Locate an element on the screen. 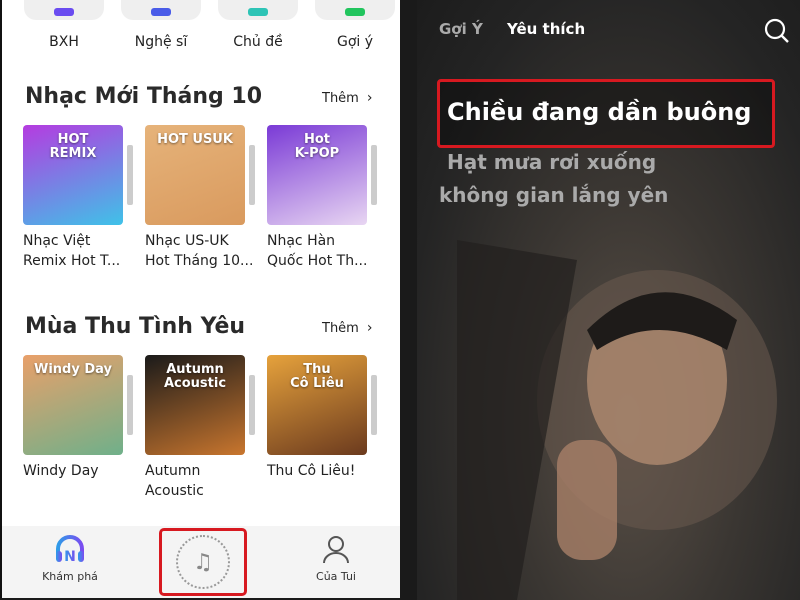  playlist-cover: HOT USUK is located at coordinates (195, 175).